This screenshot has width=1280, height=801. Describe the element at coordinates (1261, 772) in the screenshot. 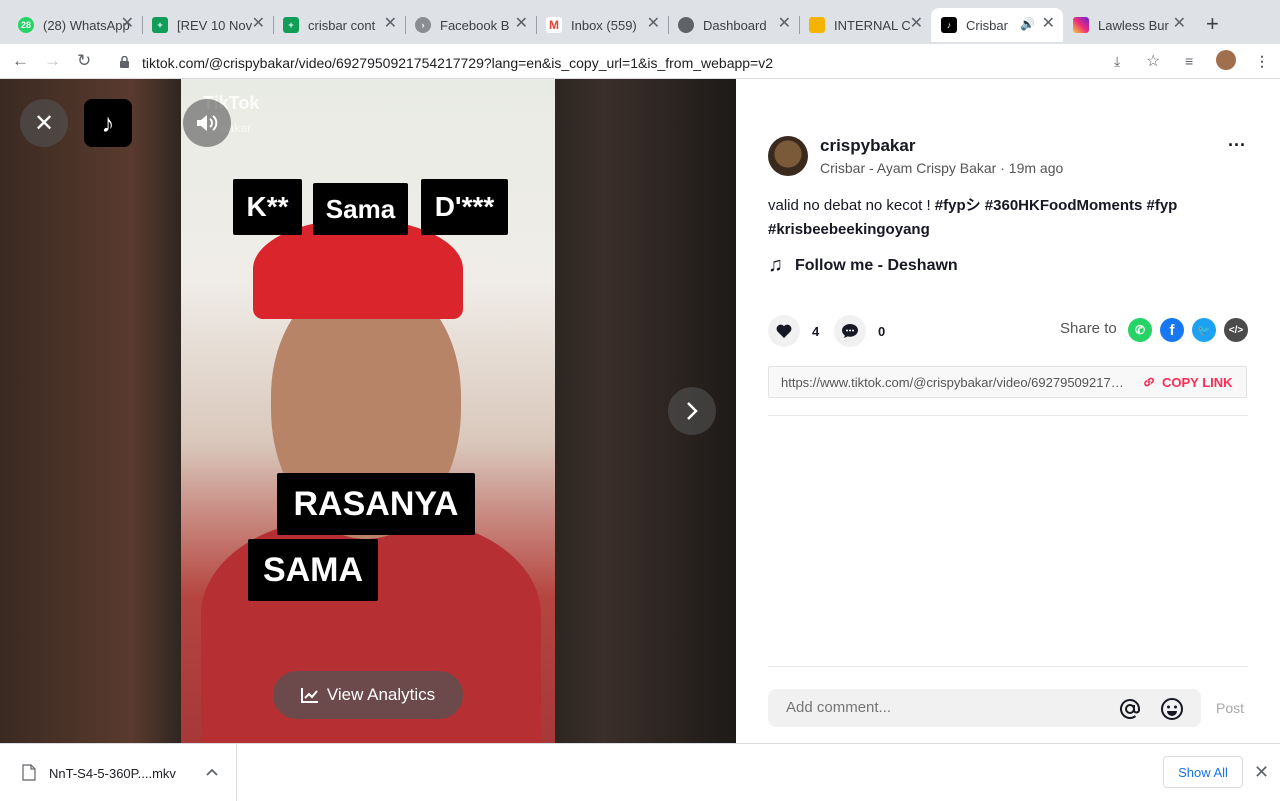

I see `close-download-bar-icon: ✕` at that location.